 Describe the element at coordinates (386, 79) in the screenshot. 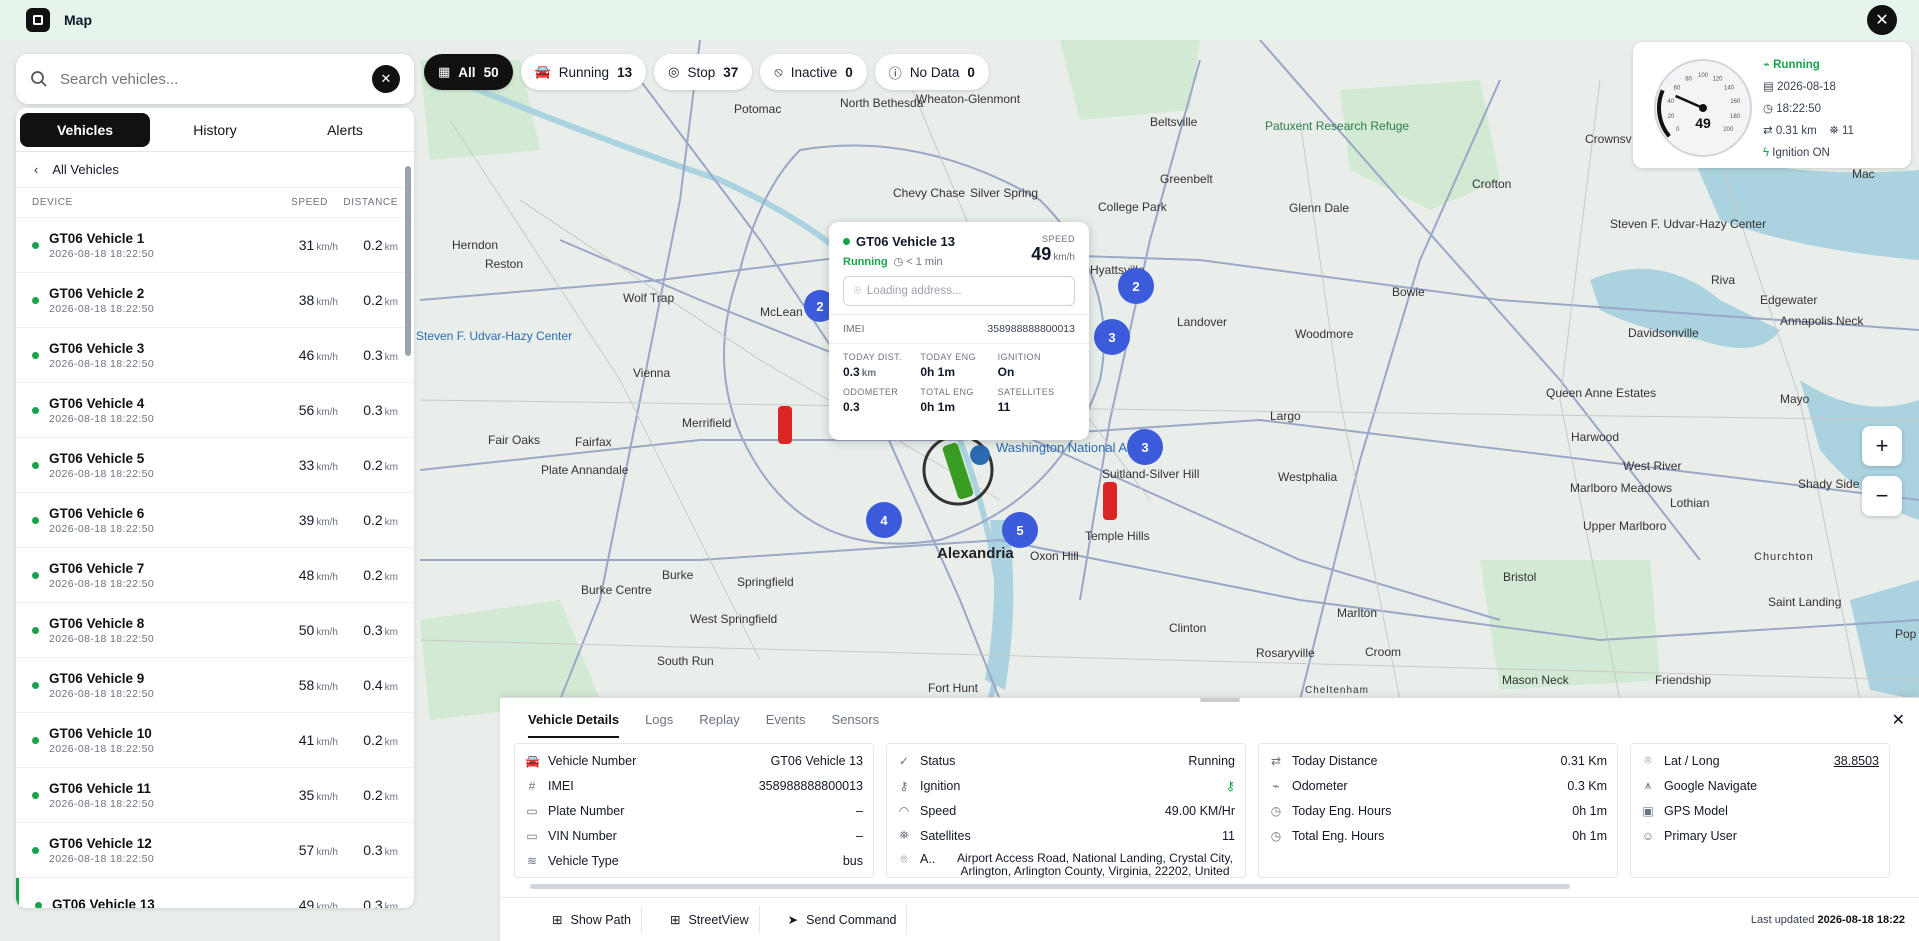

I see `clear-search-button: ✕` at that location.